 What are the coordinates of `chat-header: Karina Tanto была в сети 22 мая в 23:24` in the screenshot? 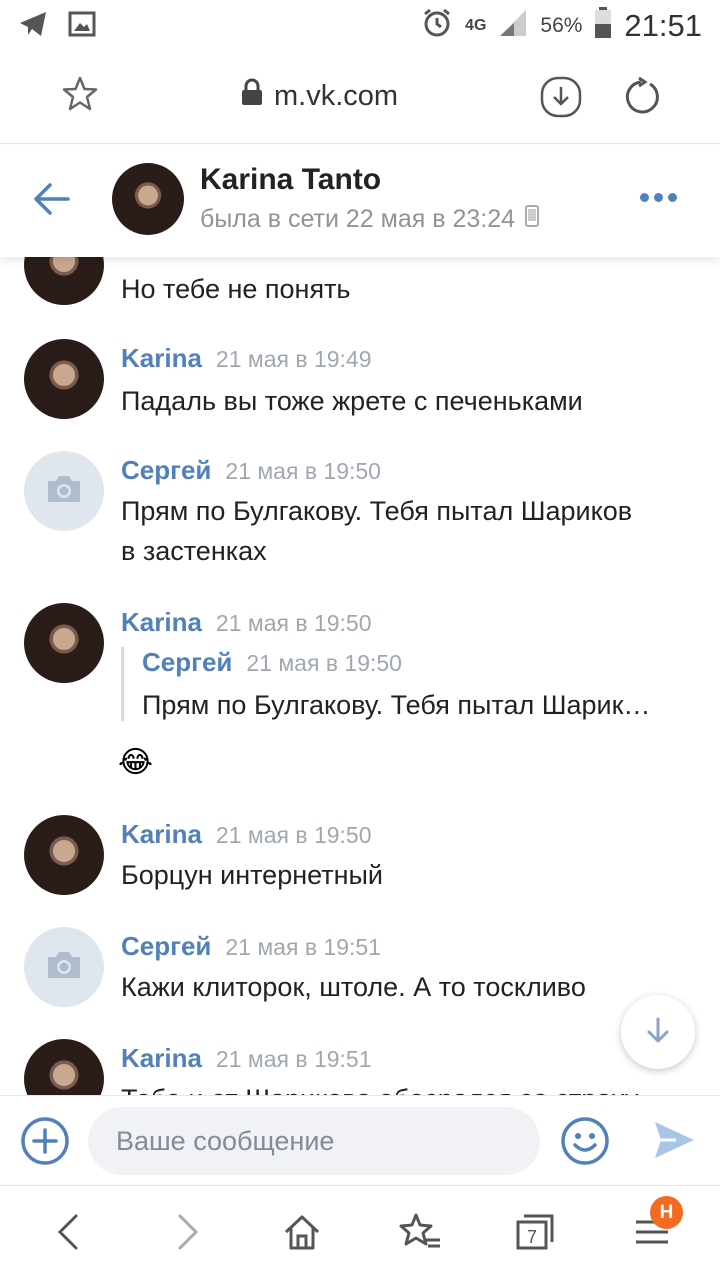 It's located at (360, 201).